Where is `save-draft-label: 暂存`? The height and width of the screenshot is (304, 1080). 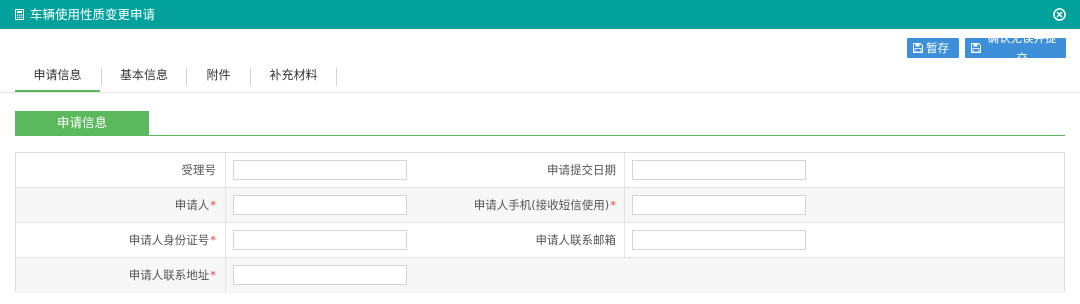
save-draft-label: 暂存 is located at coordinates (937, 48).